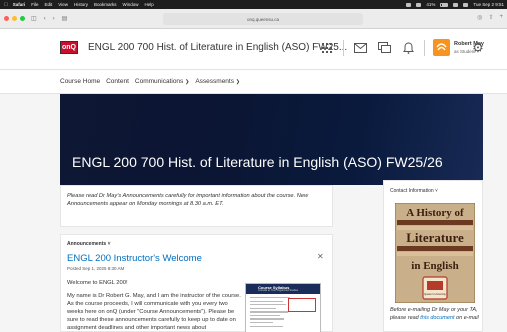 This screenshot has height=332, width=507. I want to click on nav-communications: Communications ❯, so click(162, 81).